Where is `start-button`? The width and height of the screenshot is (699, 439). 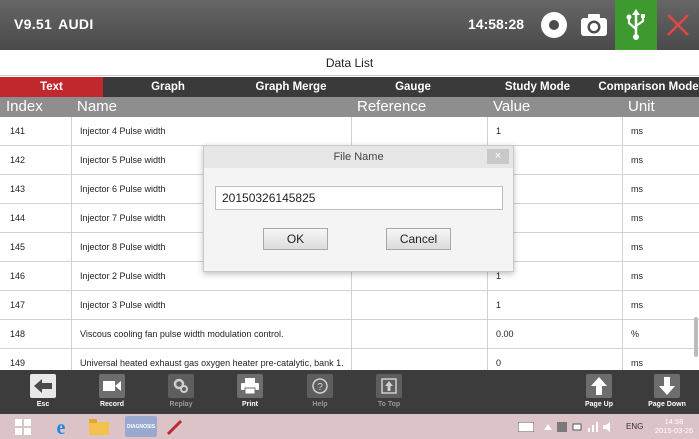 start-button is located at coordinates (23, 426).